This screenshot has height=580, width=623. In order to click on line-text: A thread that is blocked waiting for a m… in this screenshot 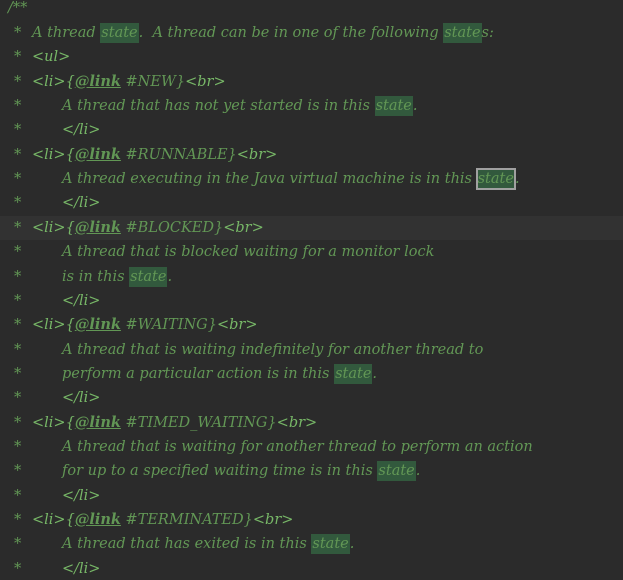, I will do `click(248, 252)`.